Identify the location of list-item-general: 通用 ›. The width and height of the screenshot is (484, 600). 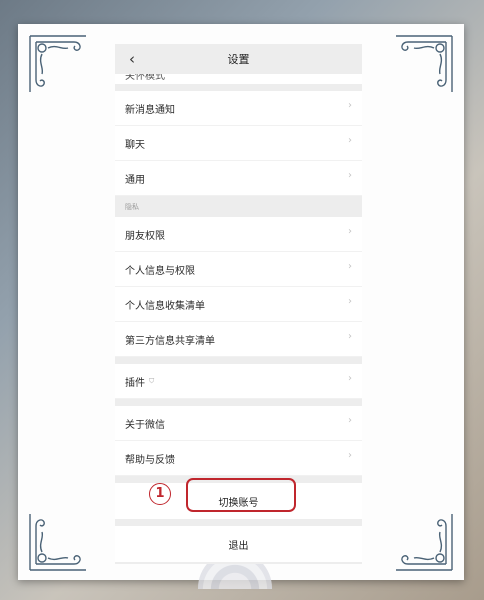
(238, 178).